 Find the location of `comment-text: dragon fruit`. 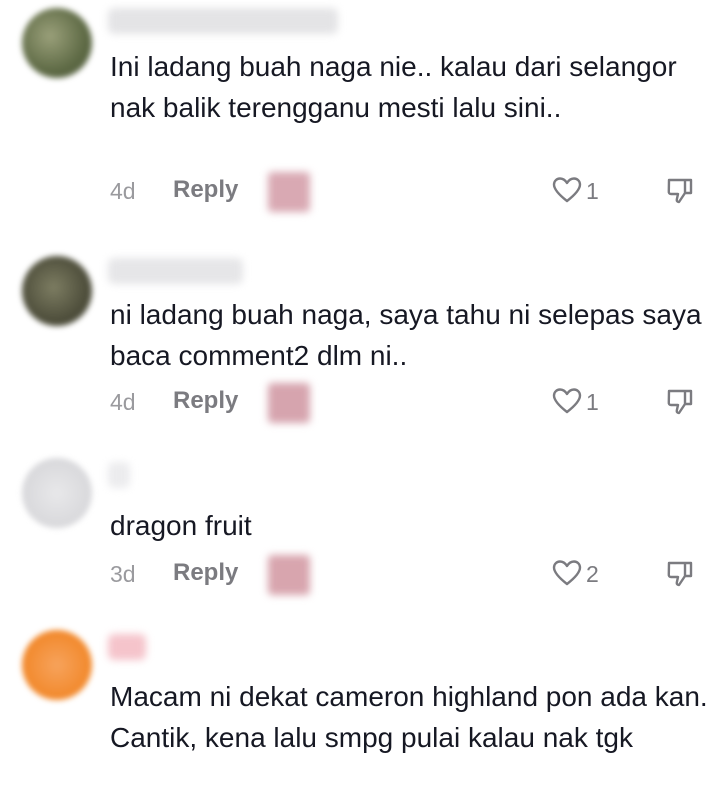

comment-text: dragon fruit is located at coordinates (181, 525).